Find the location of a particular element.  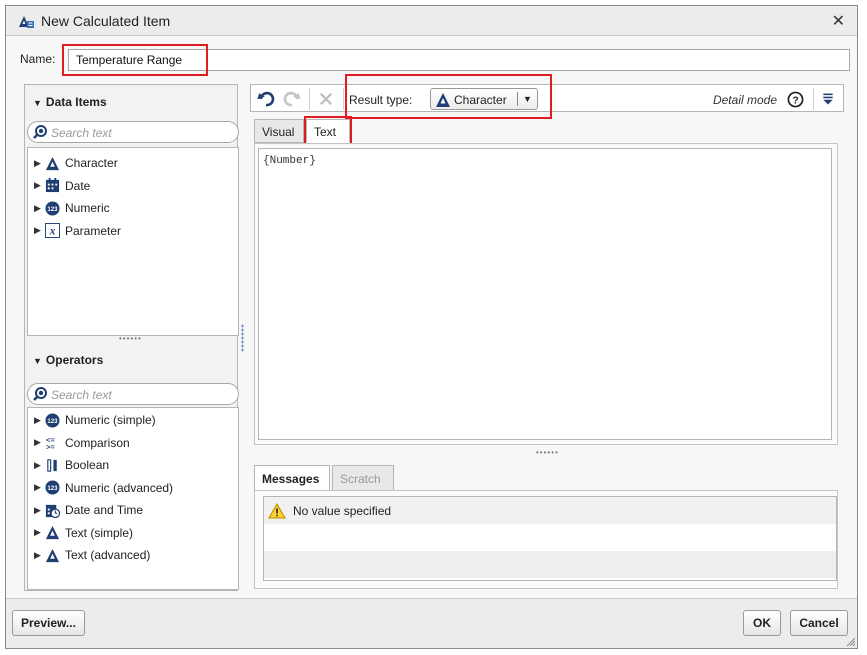

vertical-splitter-handle is located at coordinates (242, 338).